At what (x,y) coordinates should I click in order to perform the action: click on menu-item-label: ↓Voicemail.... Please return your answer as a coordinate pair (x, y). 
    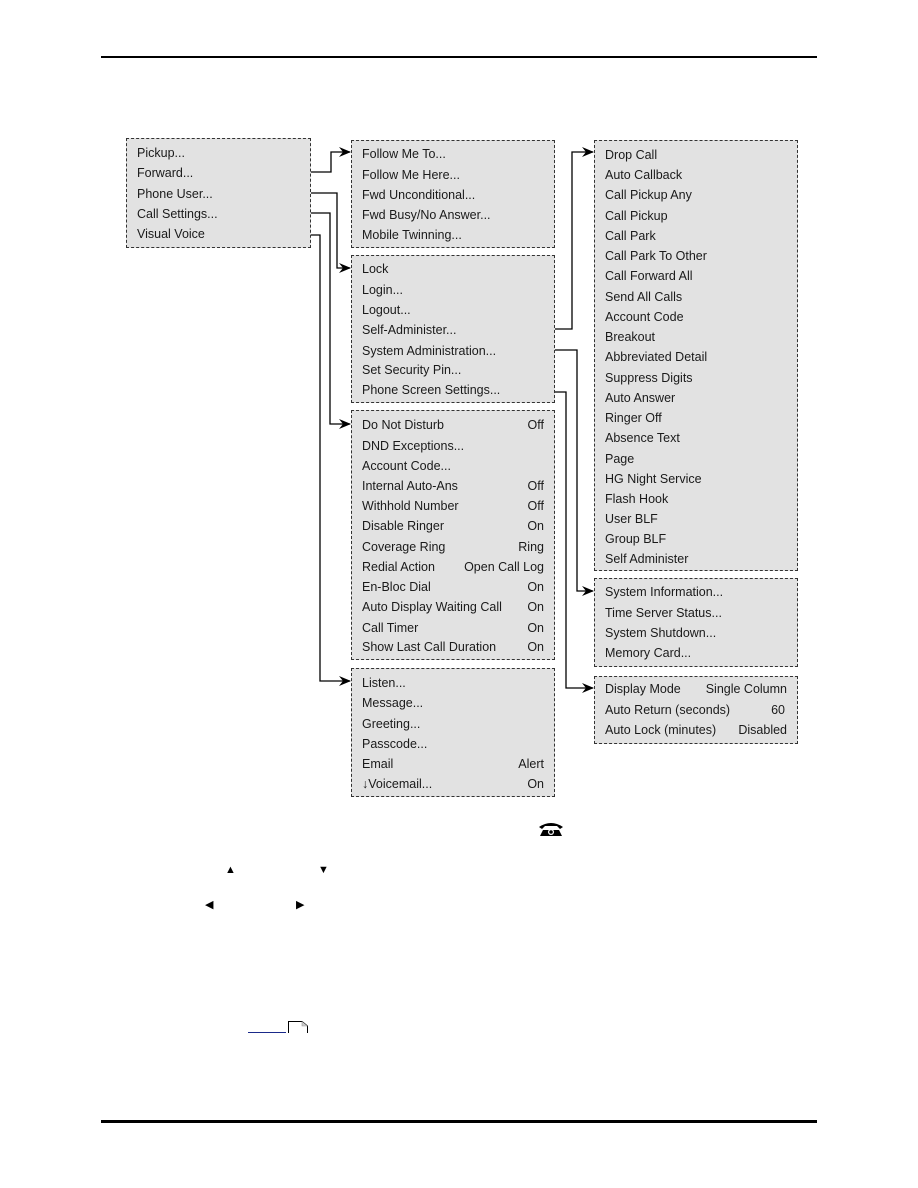
    Looking at the image, I should click on (397, 784).